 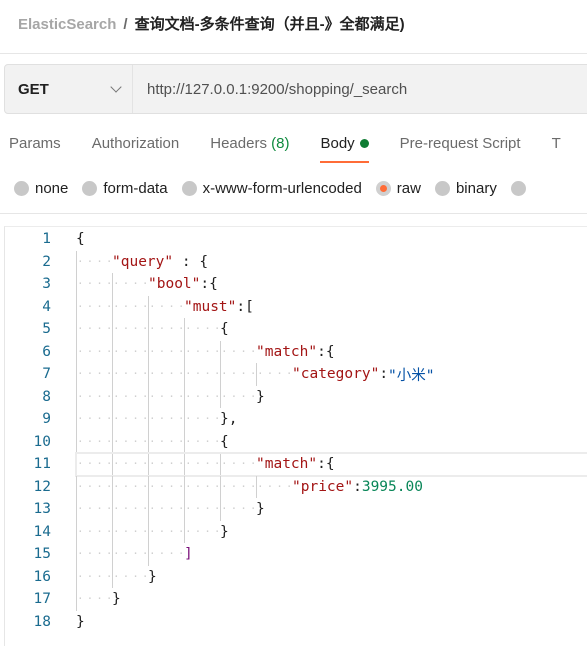 I want to click on code-token: ,, so click(x=233, y=419).